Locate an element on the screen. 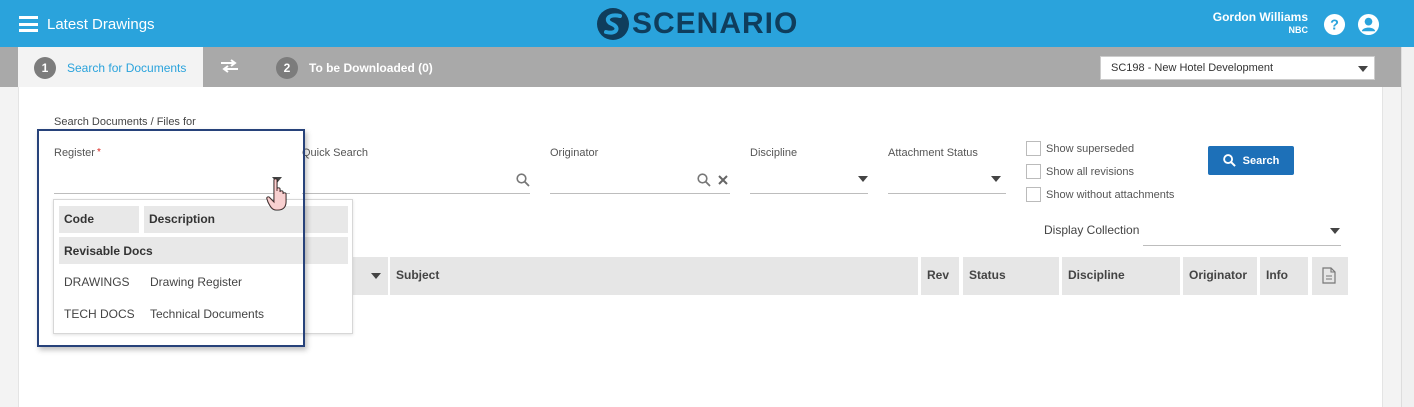 This screenshot has height=407, width=1414. checkbox-label: Show all revisions is located at coordinates (1090, 171).